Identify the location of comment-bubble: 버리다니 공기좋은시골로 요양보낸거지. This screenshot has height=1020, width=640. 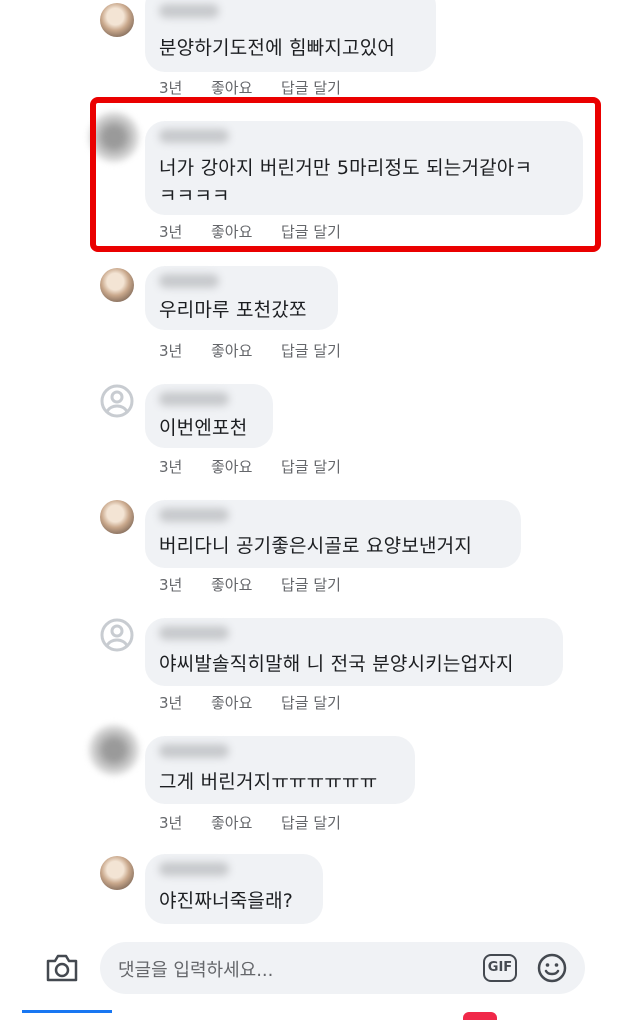
(333, 534).